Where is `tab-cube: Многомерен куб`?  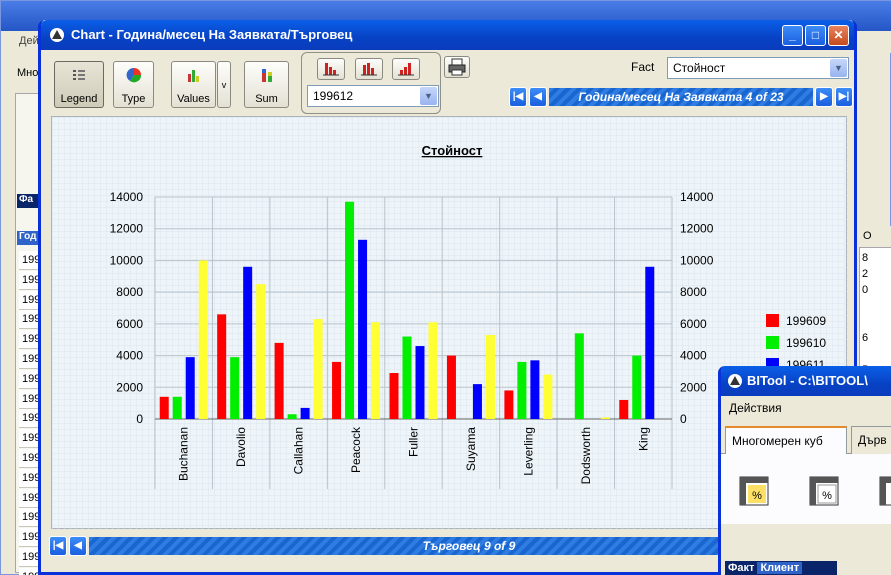
tab-cube: Многомерен куб is located at coordinates (786, 440).